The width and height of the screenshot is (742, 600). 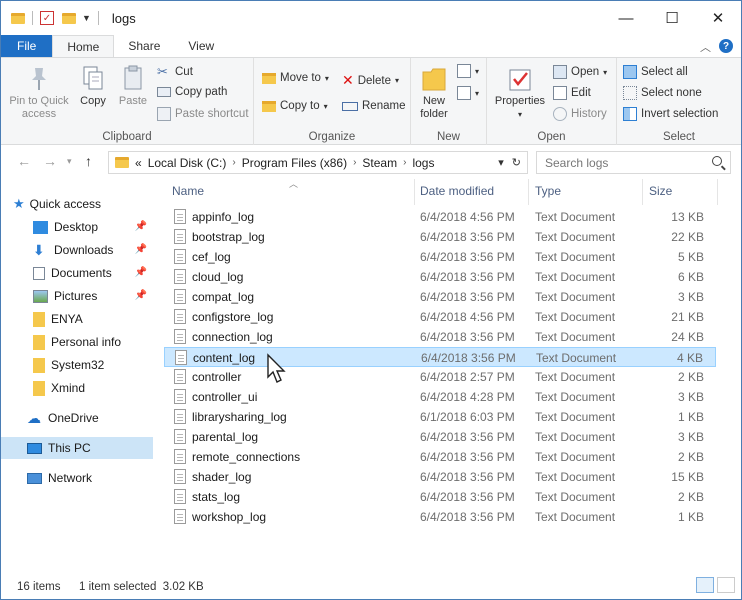 I want to click on file-date: 6/4/2018 4:56 PM, so click(x=467, y=217).